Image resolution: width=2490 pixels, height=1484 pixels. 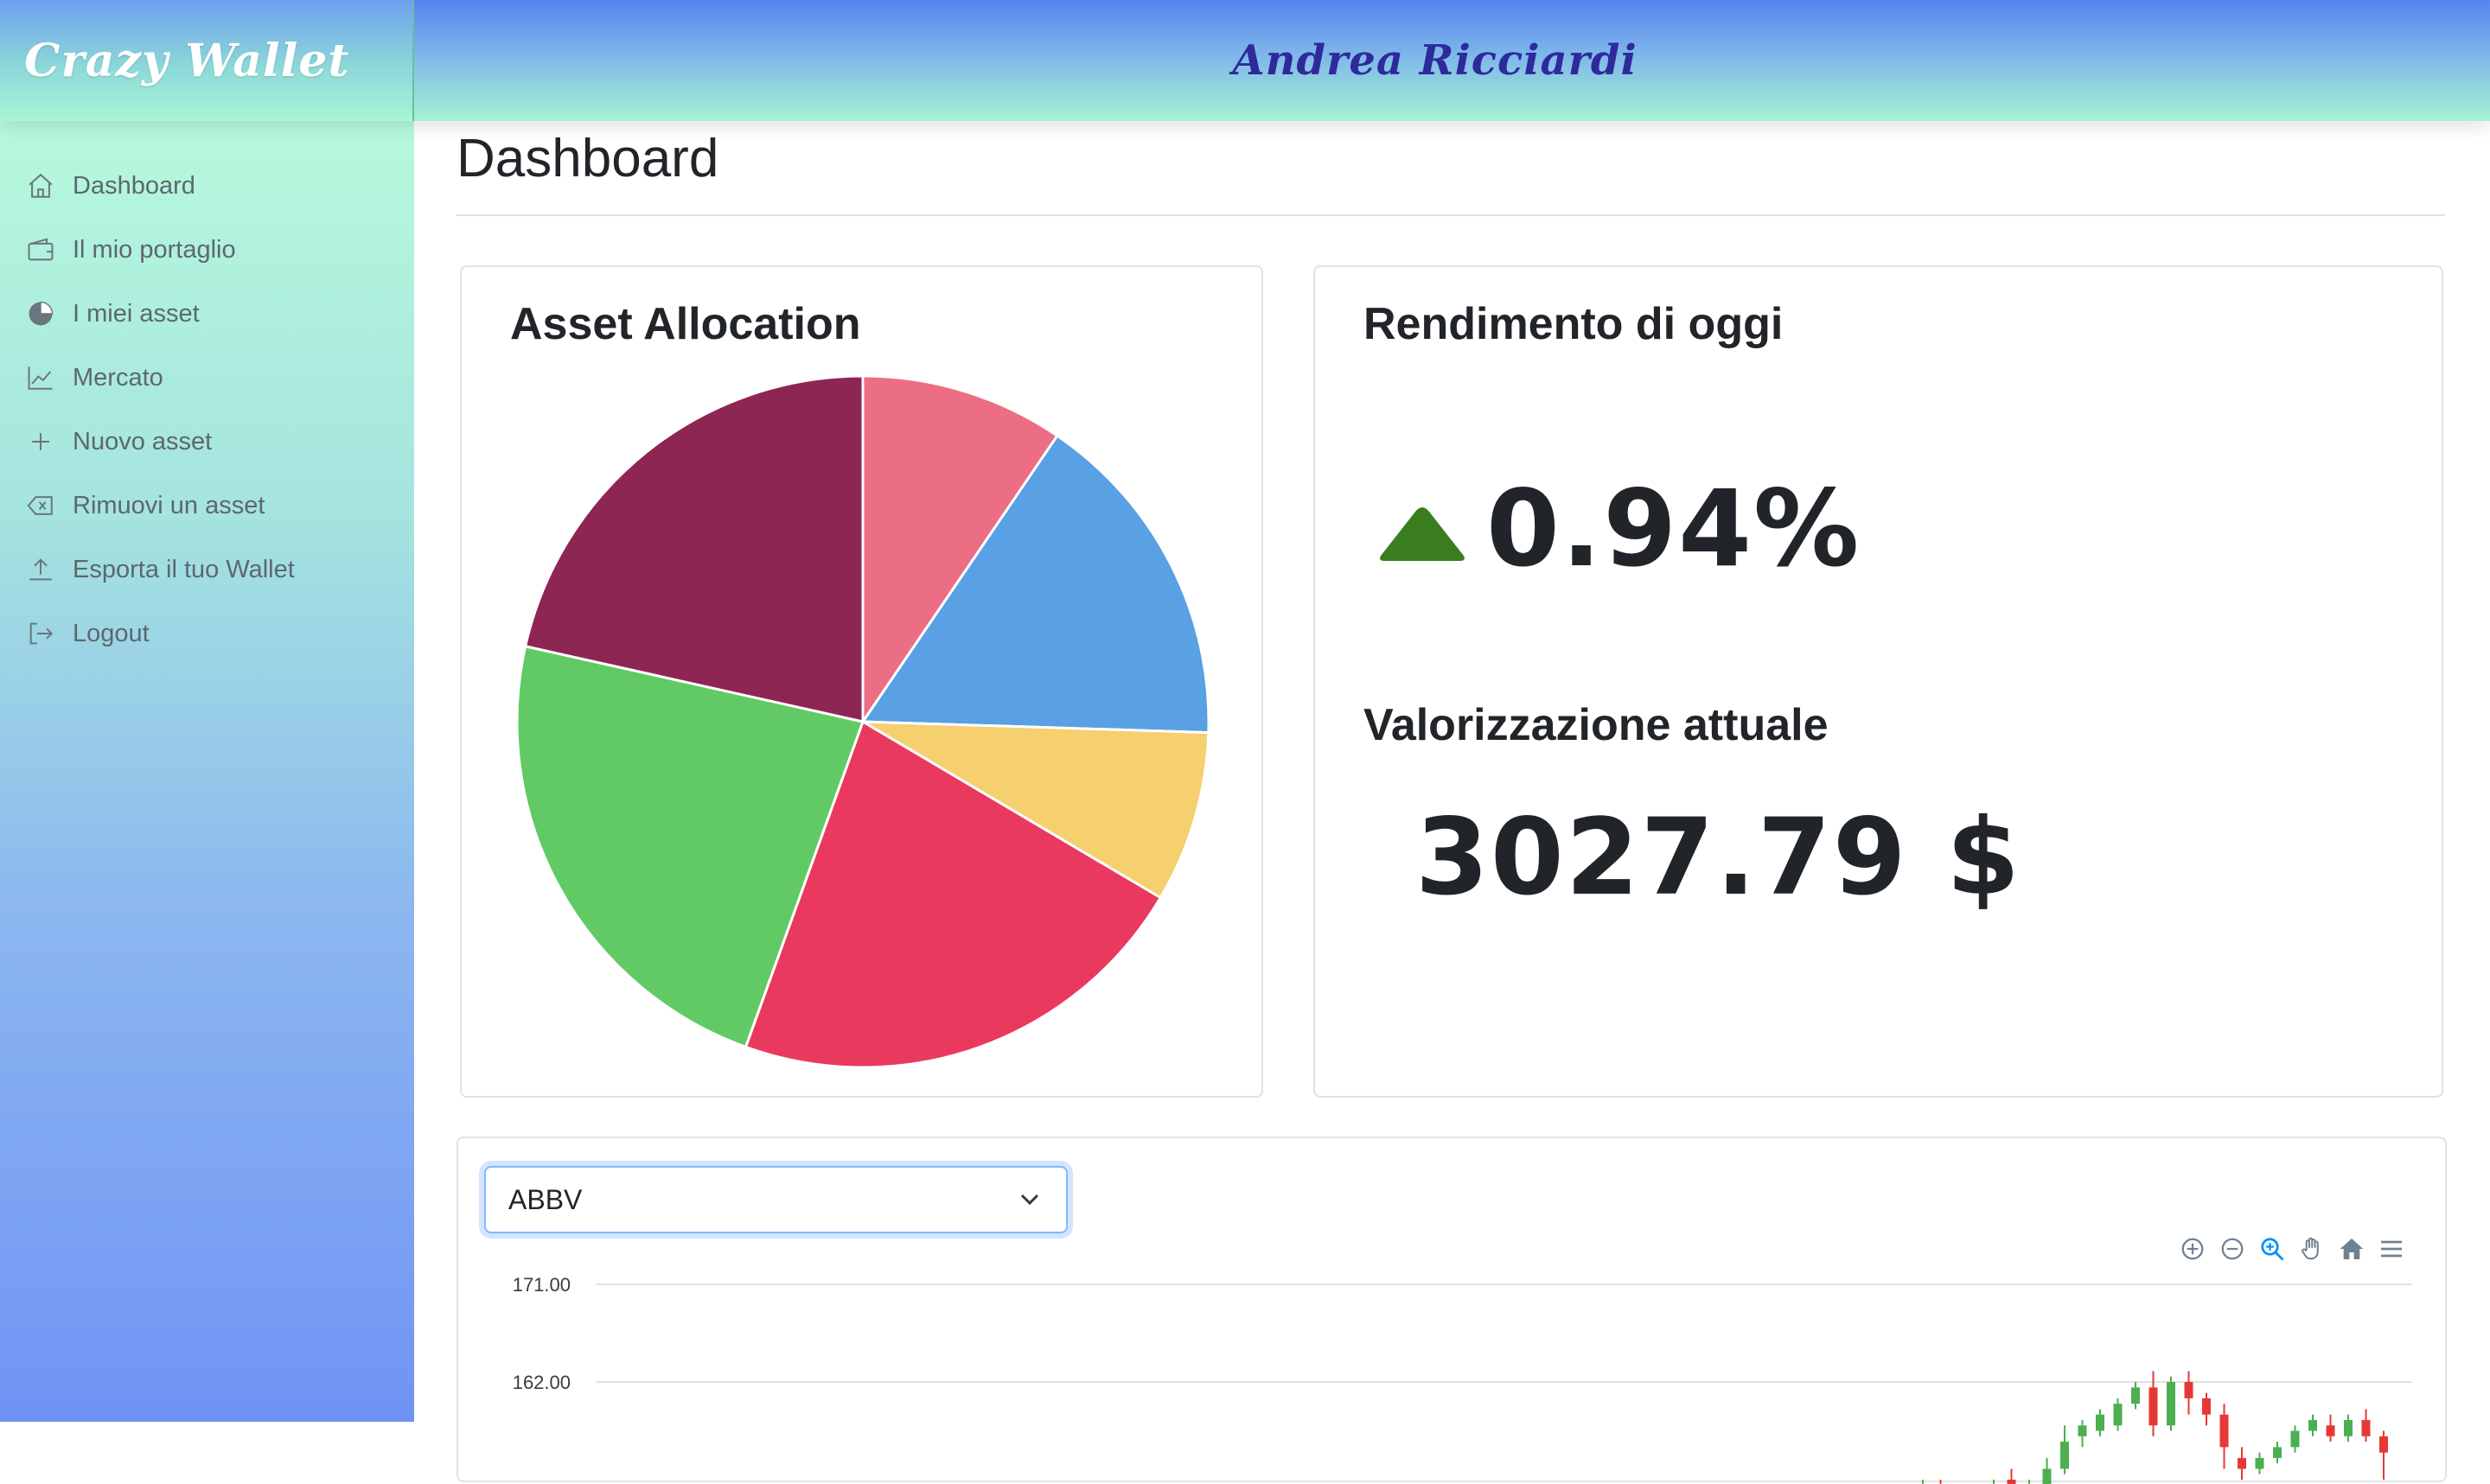 I want to click on asset-allocation-pie-chart, so click(x=864, y=723).